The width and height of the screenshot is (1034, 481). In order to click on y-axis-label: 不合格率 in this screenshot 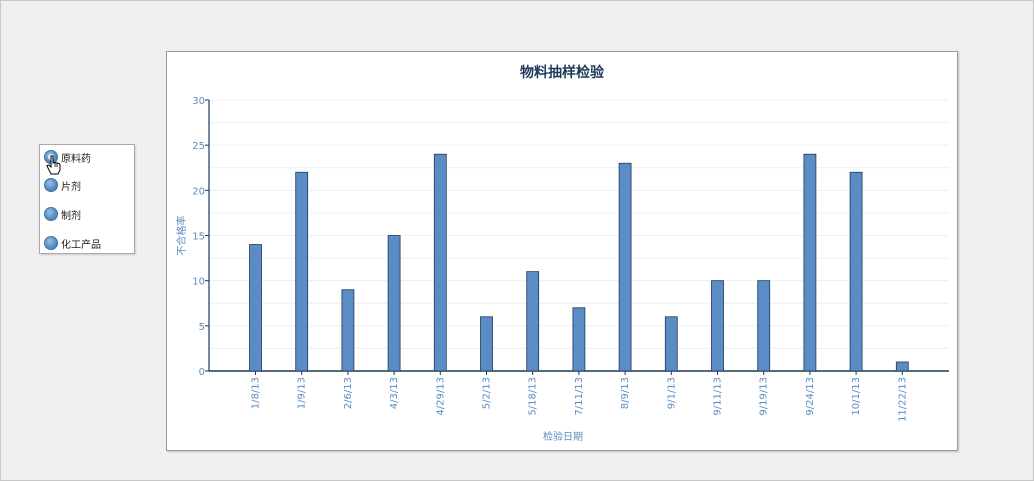, I will do `click(181, 236)`.